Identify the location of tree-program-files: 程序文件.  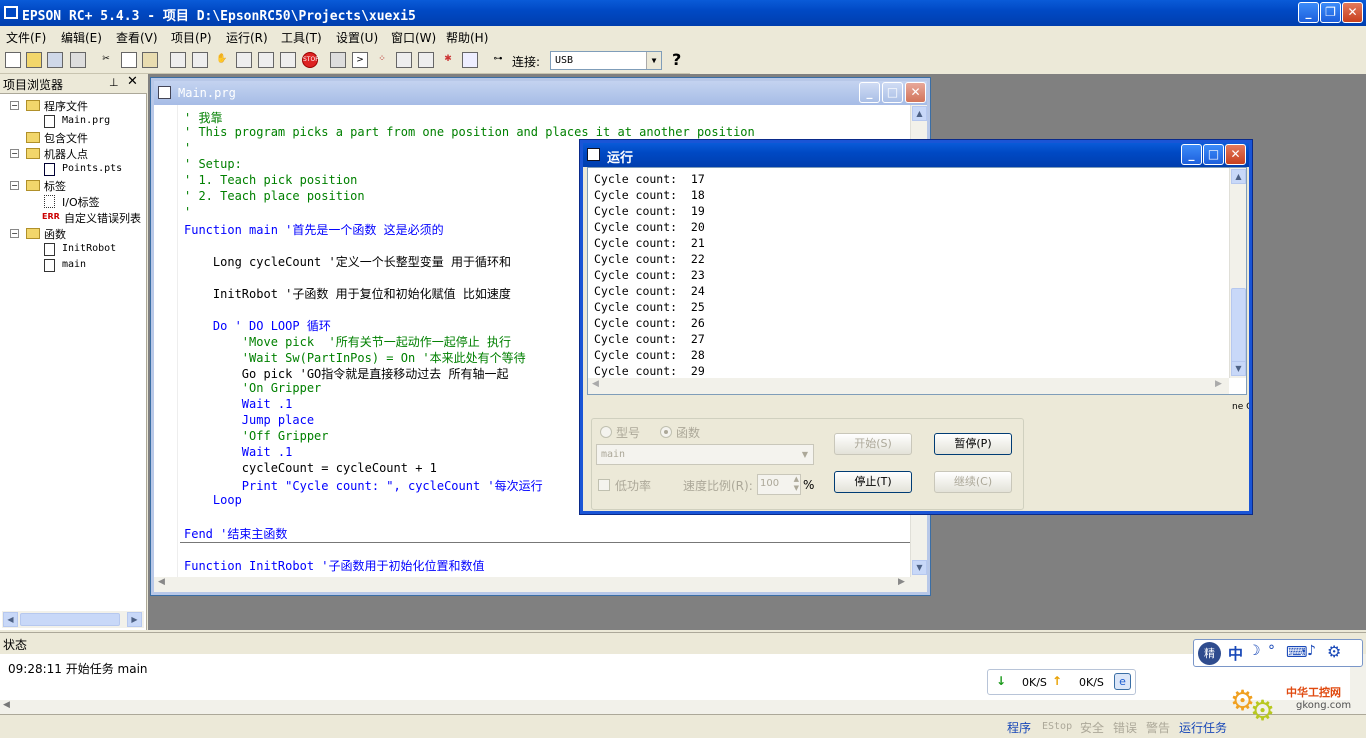
(66, 106).